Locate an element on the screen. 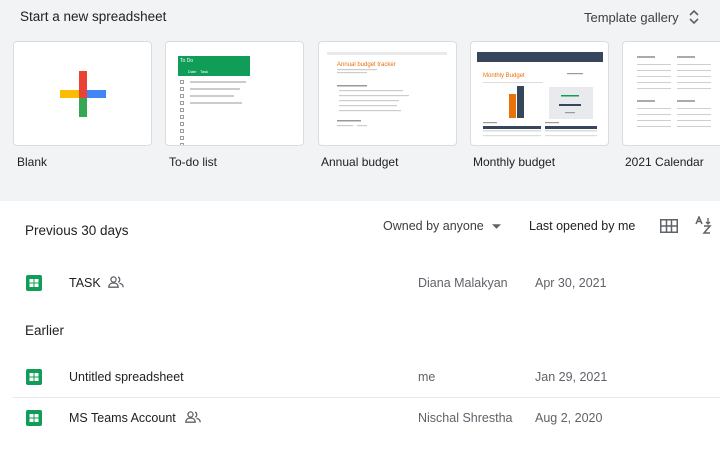 The height and width of the screenshot is (450, 720). template-label-monthly-budget: Monthly budget is located at coordinates (514, 162).